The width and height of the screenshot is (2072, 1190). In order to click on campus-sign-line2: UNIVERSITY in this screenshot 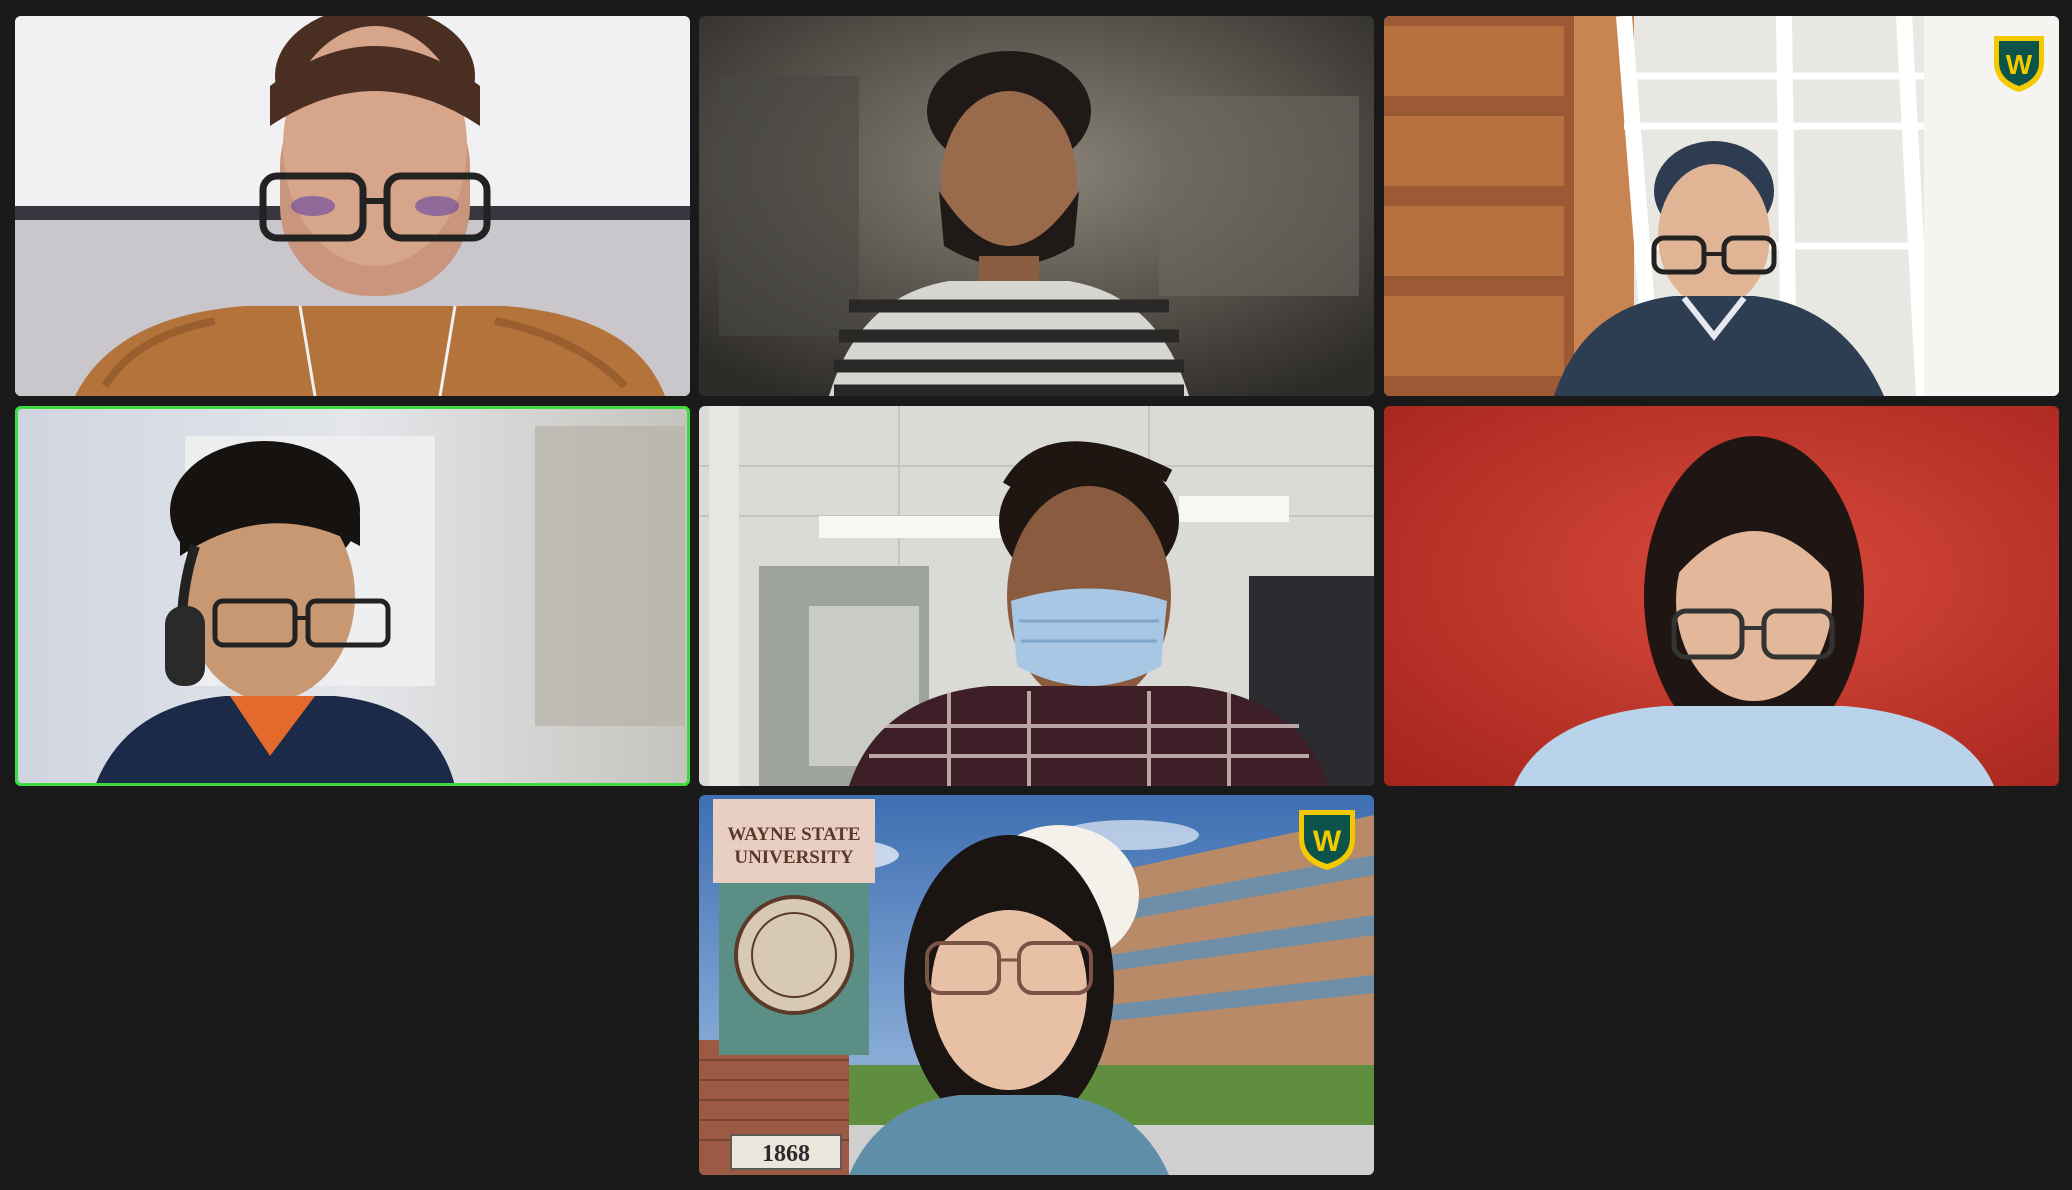, I will do `click(794, 857)`.